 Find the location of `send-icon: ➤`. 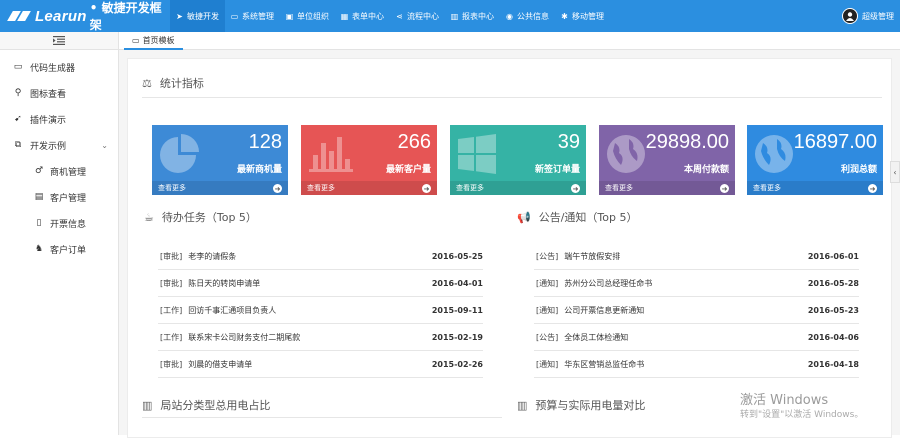

send-icon: ➤ is located at coordinates (179, 16).